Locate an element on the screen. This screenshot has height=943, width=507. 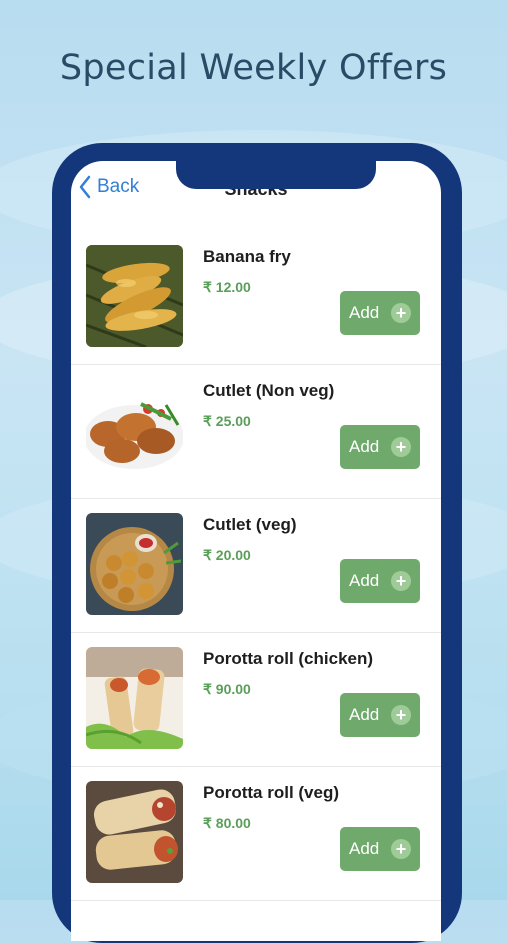
item-price: ₹ 25.00 is located at coordinates (227, 421).